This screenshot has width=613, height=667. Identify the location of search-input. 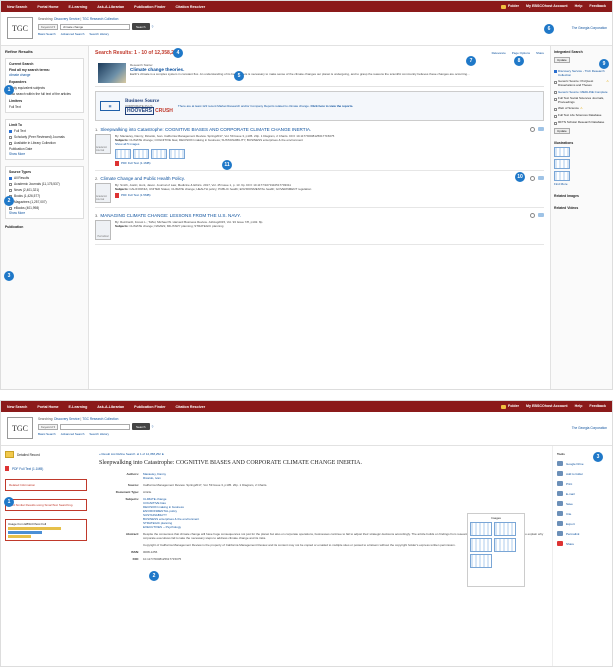
(95, 426).